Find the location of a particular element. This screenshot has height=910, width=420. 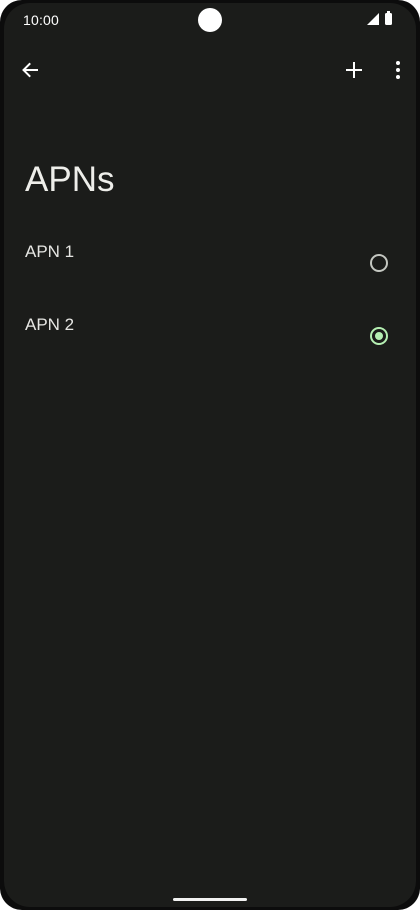

add-icon is located at coordinates (354, 70).